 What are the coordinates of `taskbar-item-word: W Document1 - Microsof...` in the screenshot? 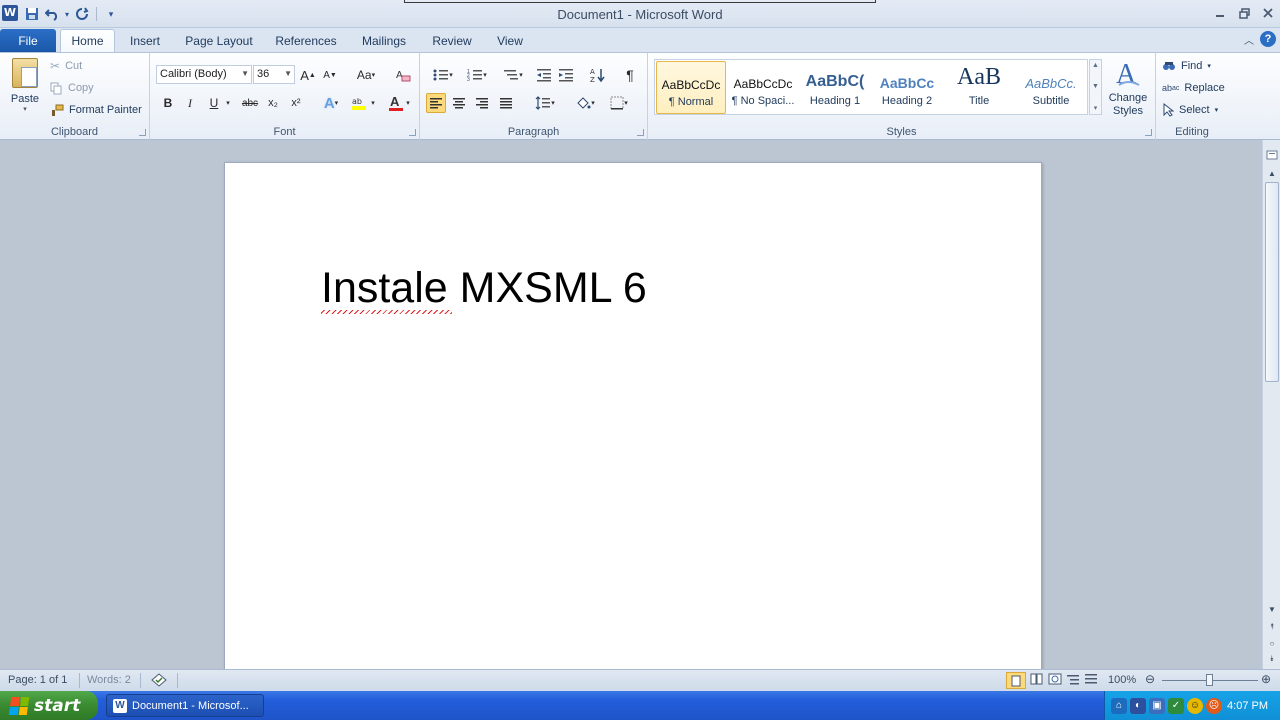 It's located at (185, 705).